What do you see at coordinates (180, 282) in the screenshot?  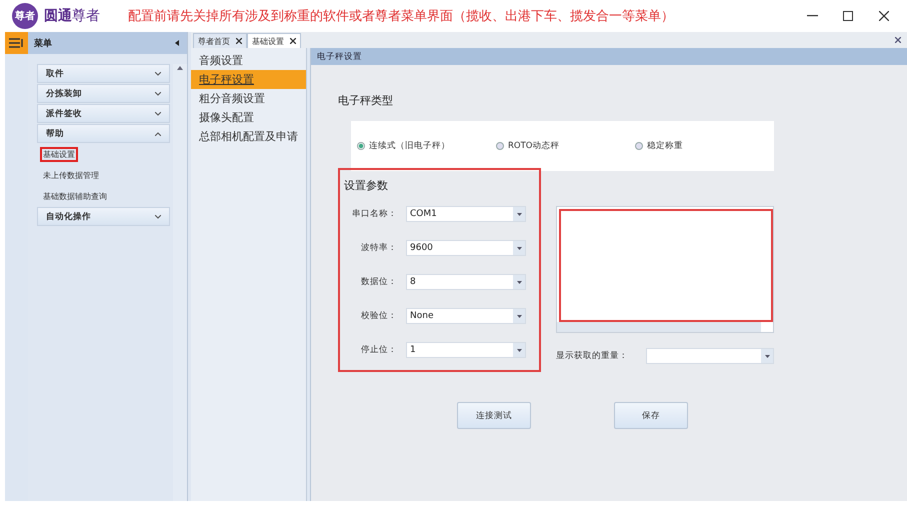 I see `scrollbar` at bounding box center [180, 282].